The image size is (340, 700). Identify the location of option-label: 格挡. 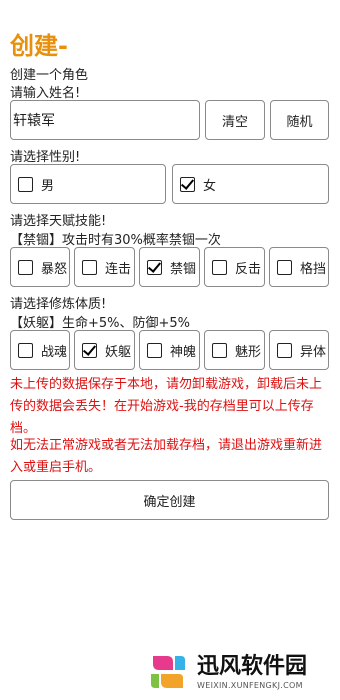
(313, 269).